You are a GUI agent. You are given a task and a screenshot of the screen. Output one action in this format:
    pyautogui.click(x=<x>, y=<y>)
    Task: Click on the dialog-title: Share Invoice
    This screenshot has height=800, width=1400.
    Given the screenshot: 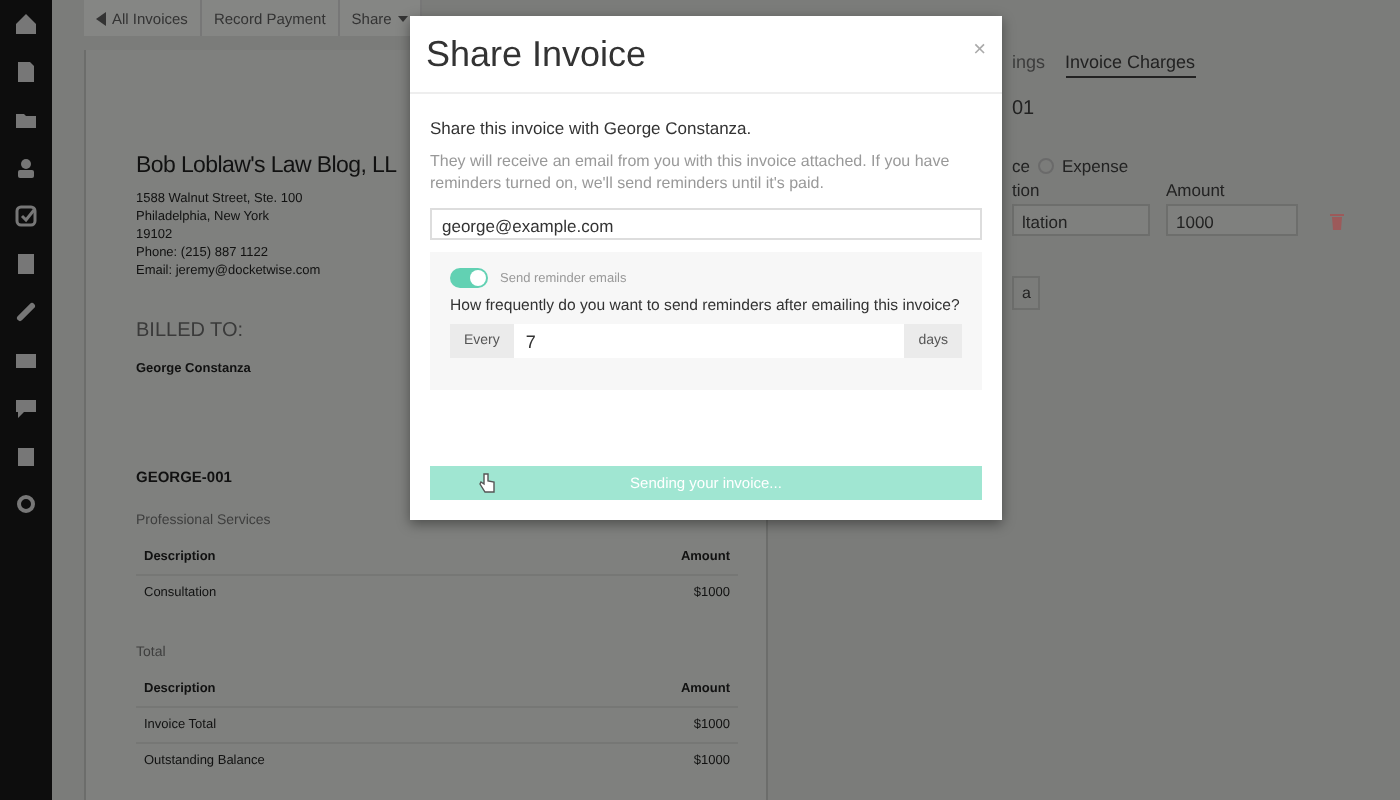 What is the action you would take?
    pyautogui.click(x=536, y=55)
    